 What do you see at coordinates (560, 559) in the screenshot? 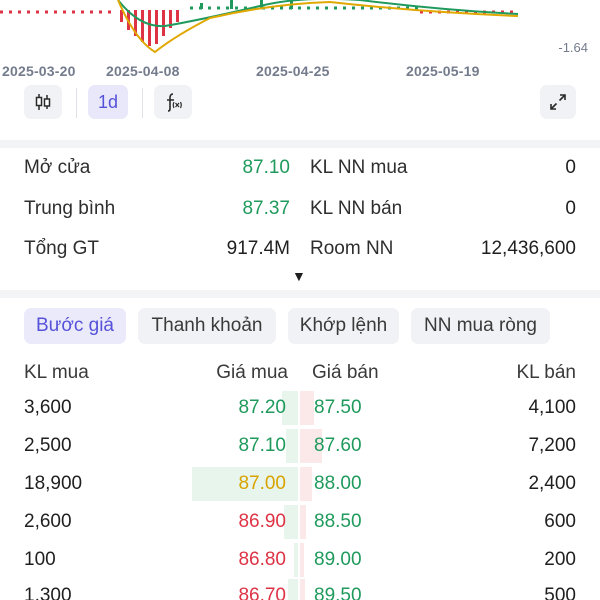
I see `ask-volume: 200` at bounding box center [560, 559].